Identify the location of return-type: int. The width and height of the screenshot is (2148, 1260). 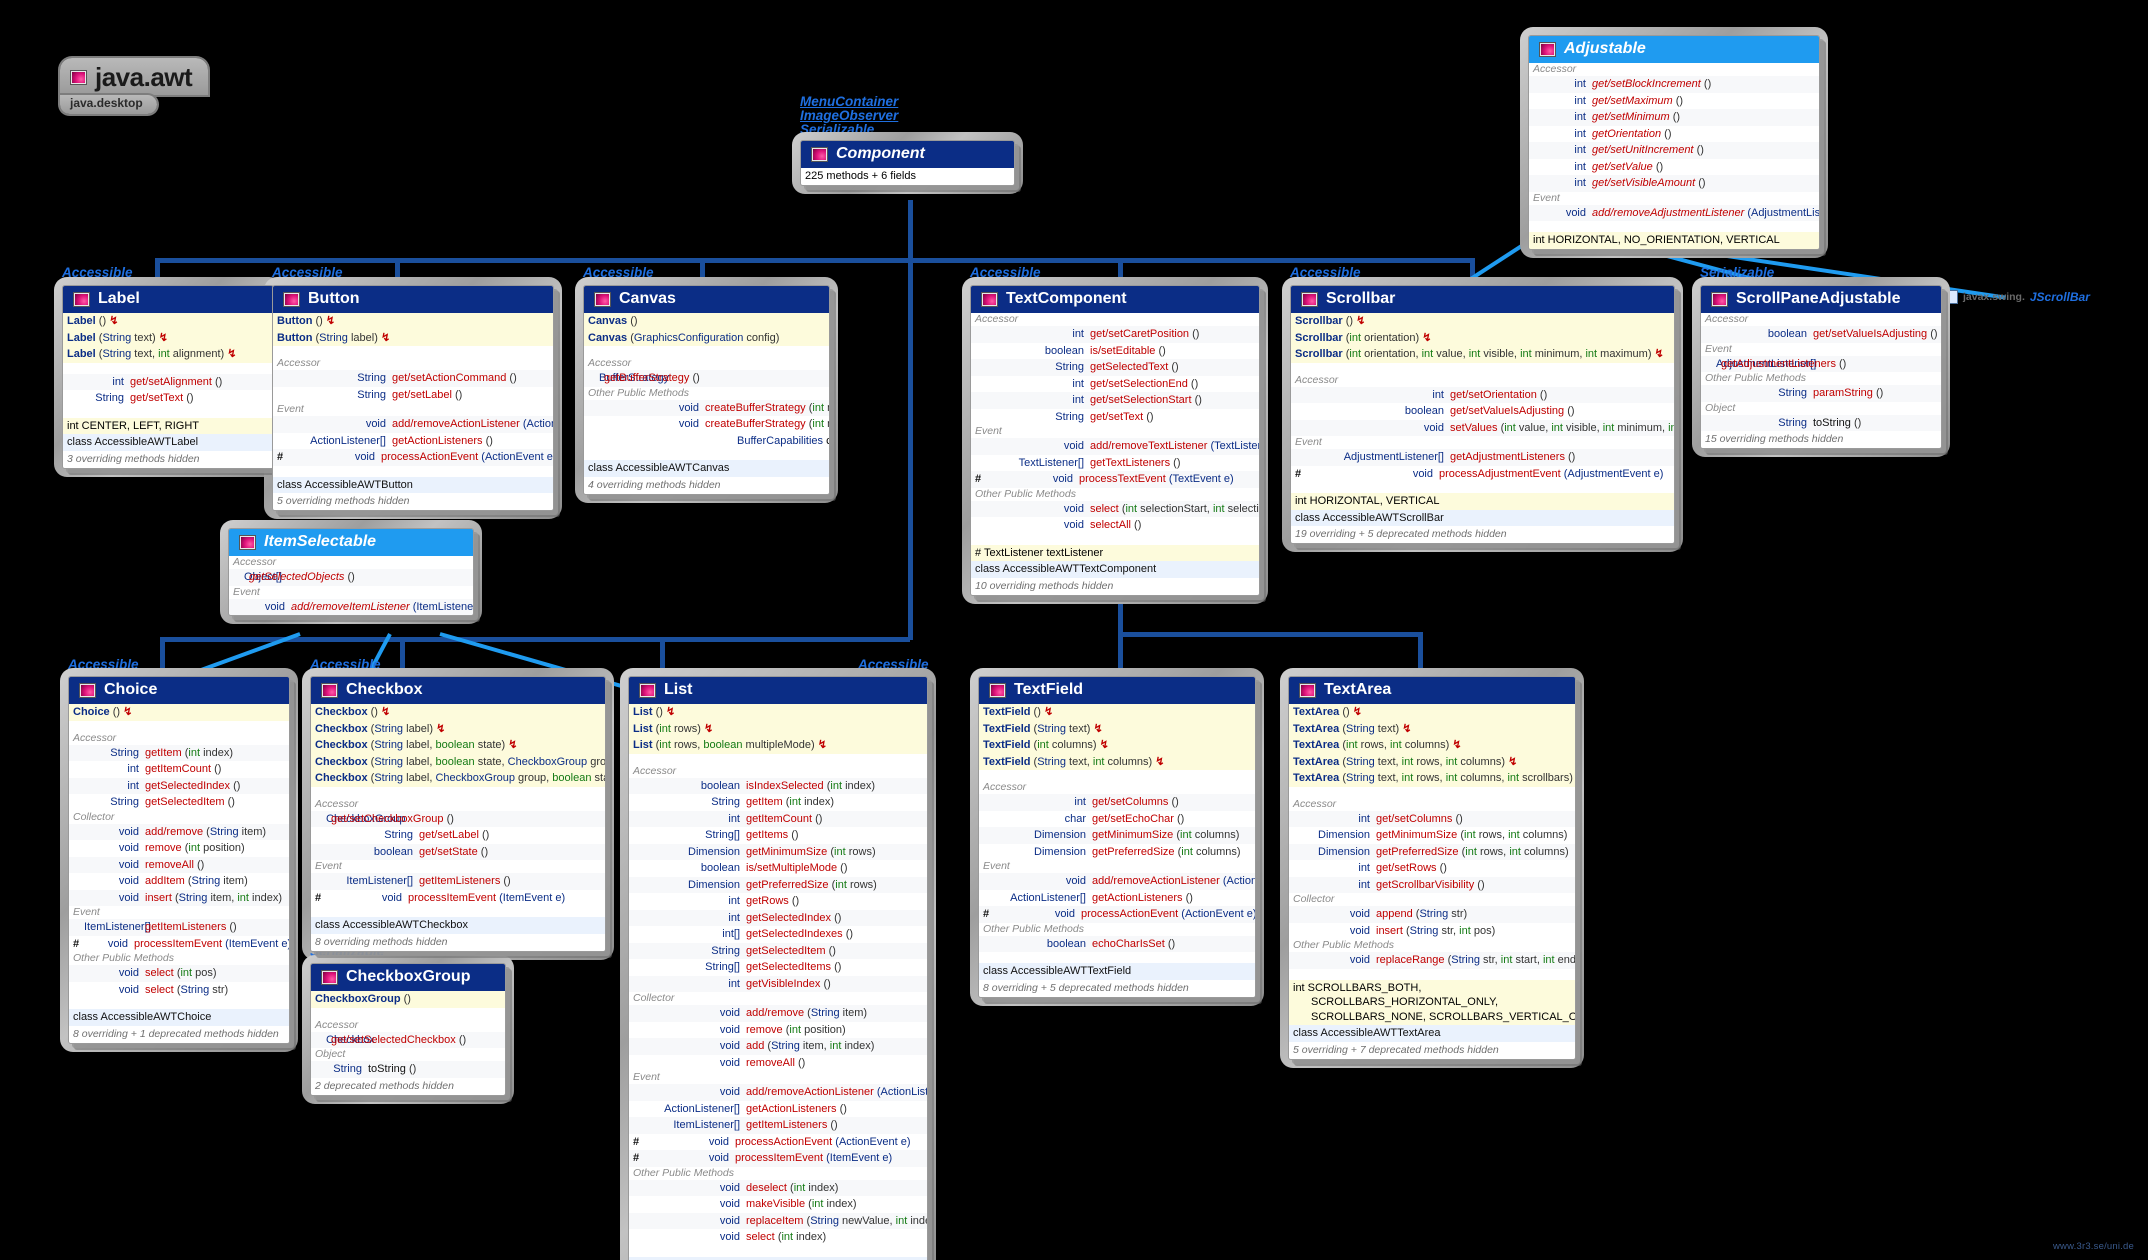
(1580, 84).